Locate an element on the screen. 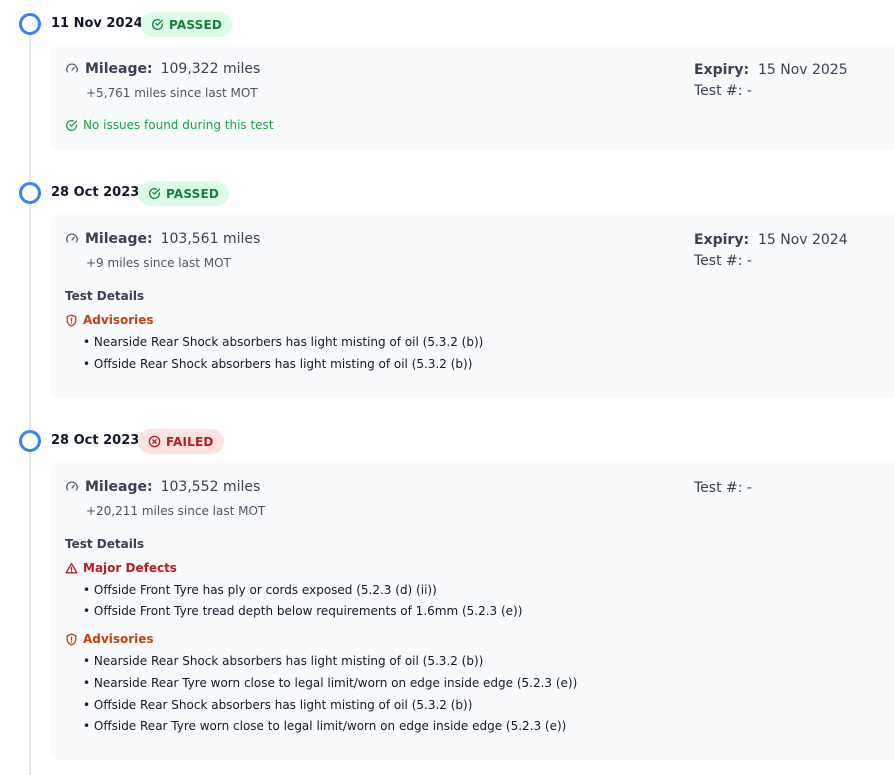  mileage-row: Mileage: 109,322 miles is located at coordinates (162, 69).